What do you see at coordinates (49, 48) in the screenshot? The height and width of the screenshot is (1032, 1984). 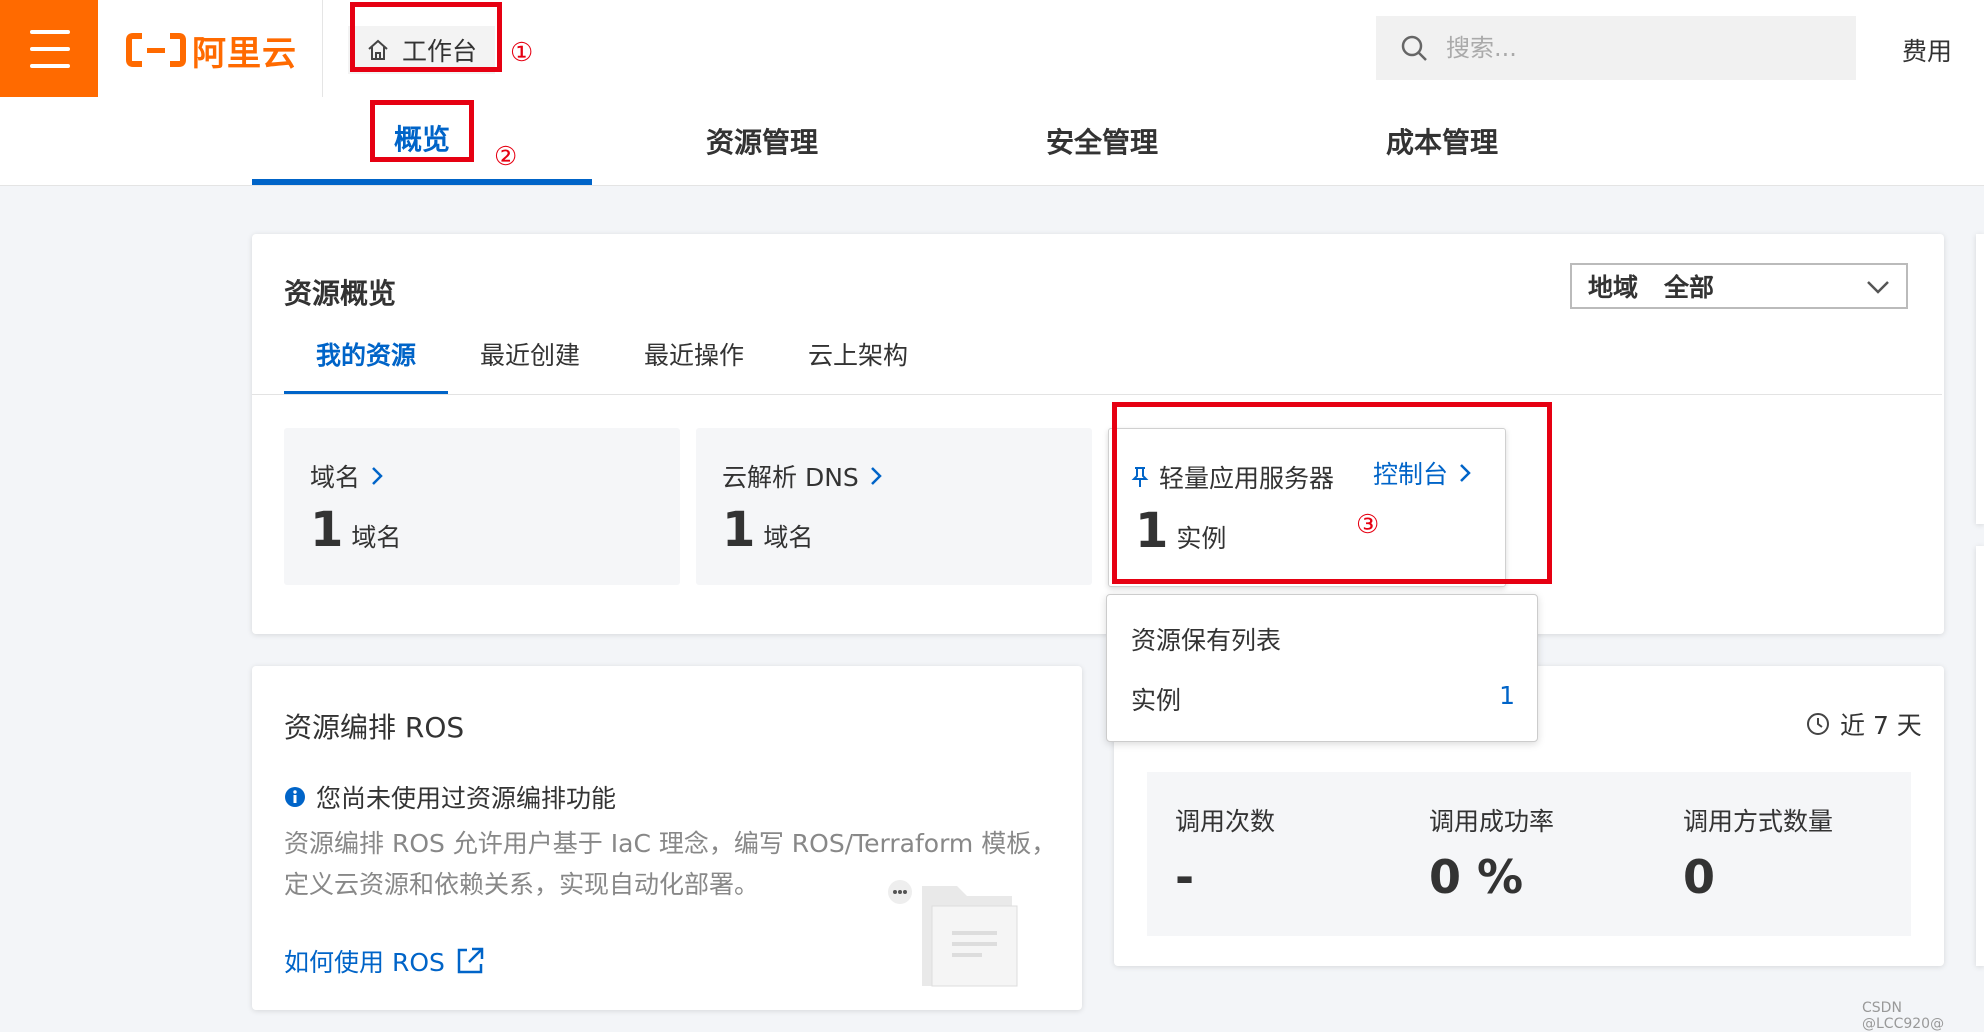 I see `hamburger-menu-icon` at bounding box center [49, 48].